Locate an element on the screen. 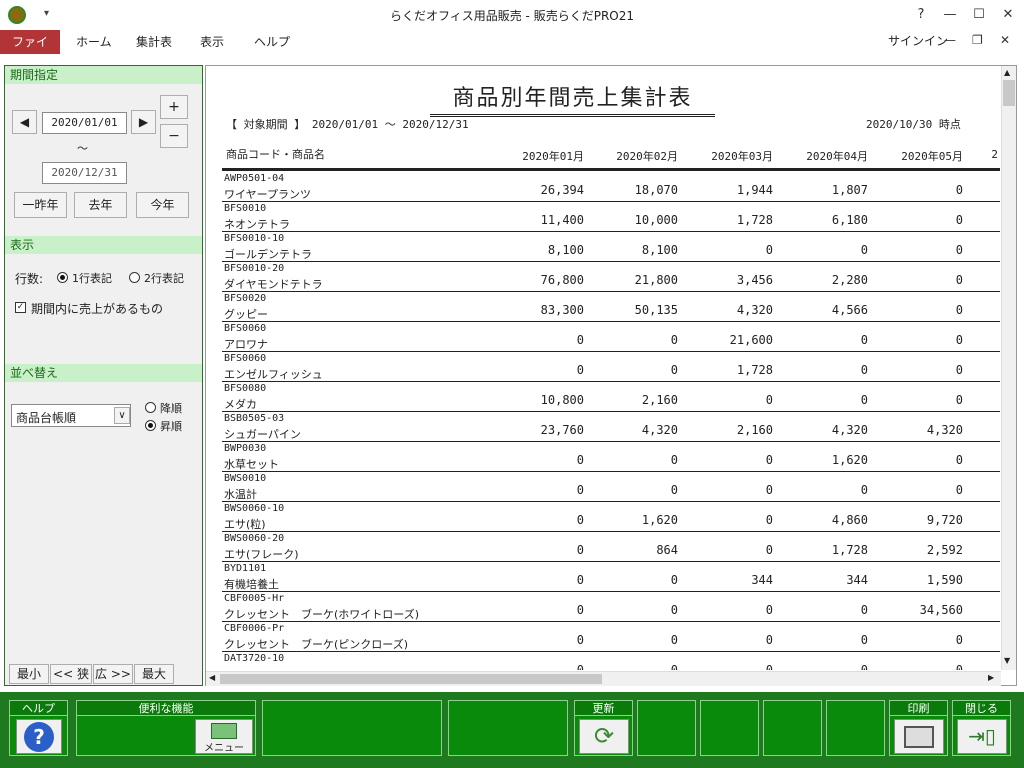 This screenshot has width=1024, height=768. hscroll-thumb is located at coordinates (411, 679).